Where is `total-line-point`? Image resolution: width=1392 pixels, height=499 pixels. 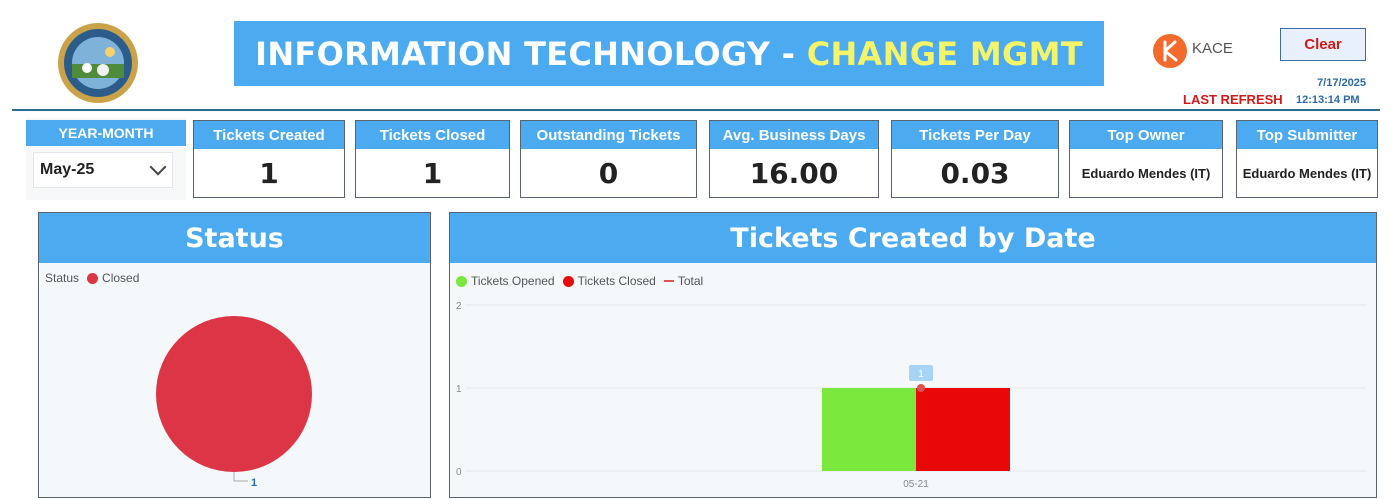
total-line-point is located at coordinates (921, 388).